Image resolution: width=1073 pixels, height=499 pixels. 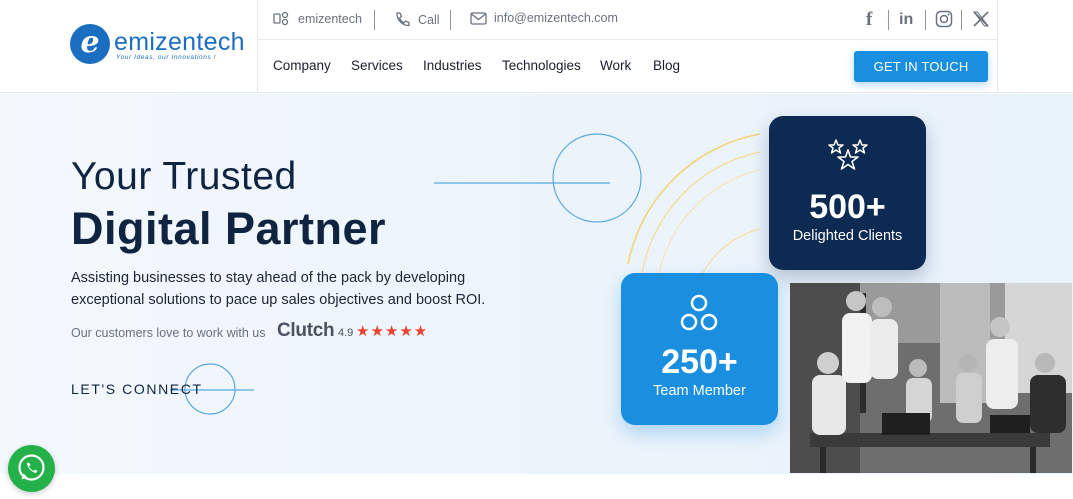 I want to click on stat-label: Team Member, so click(x=699, y=391).